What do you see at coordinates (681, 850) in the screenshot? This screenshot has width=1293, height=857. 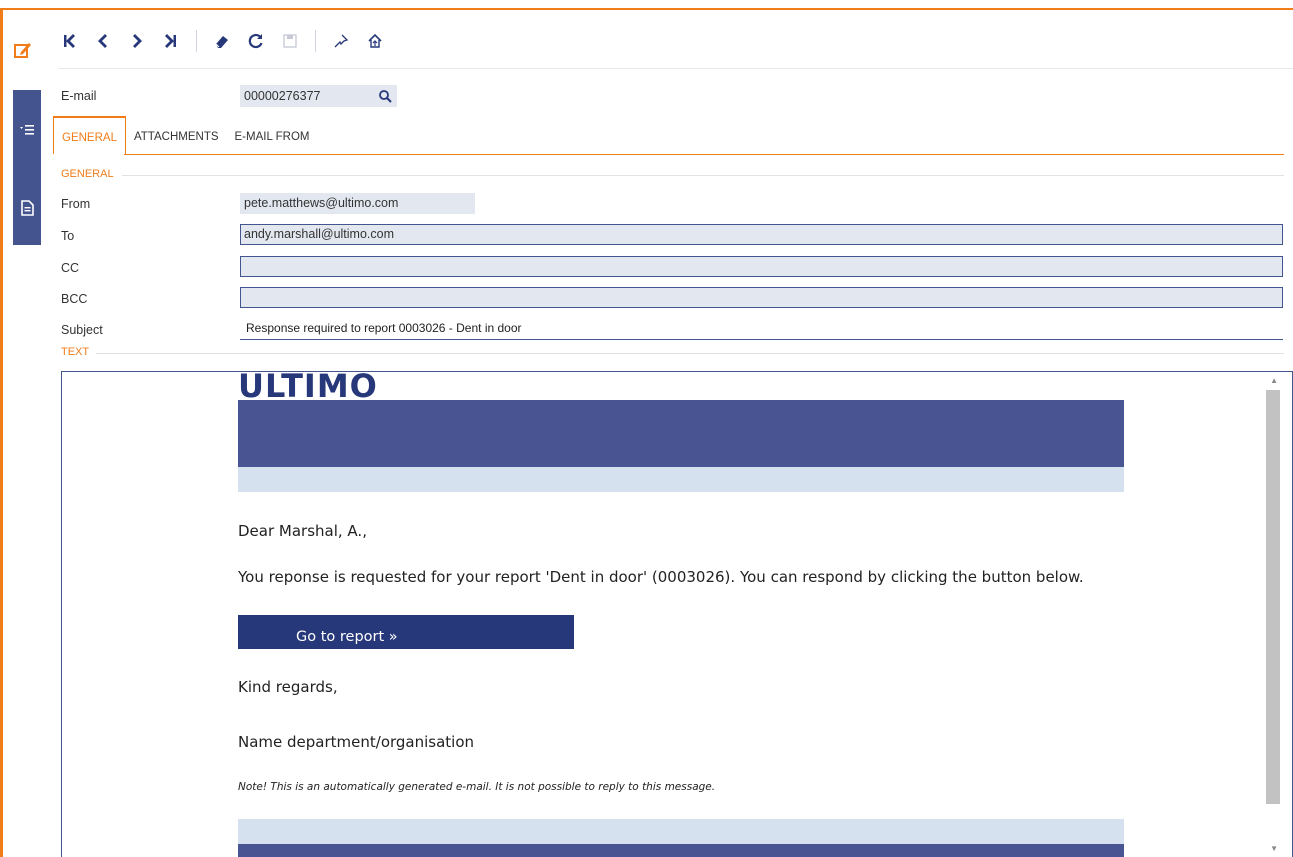 I see `email-footer-bar` at bounding box center [681, 850].